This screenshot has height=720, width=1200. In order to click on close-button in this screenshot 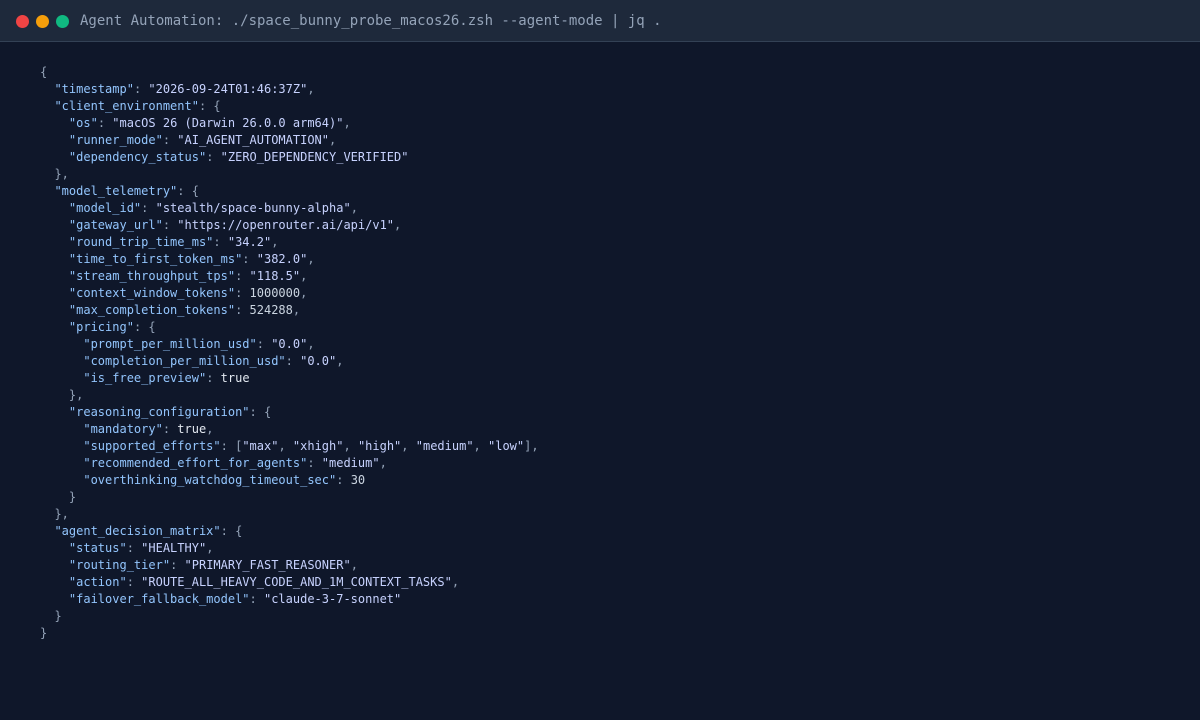, I will do `click(22, 21)`.